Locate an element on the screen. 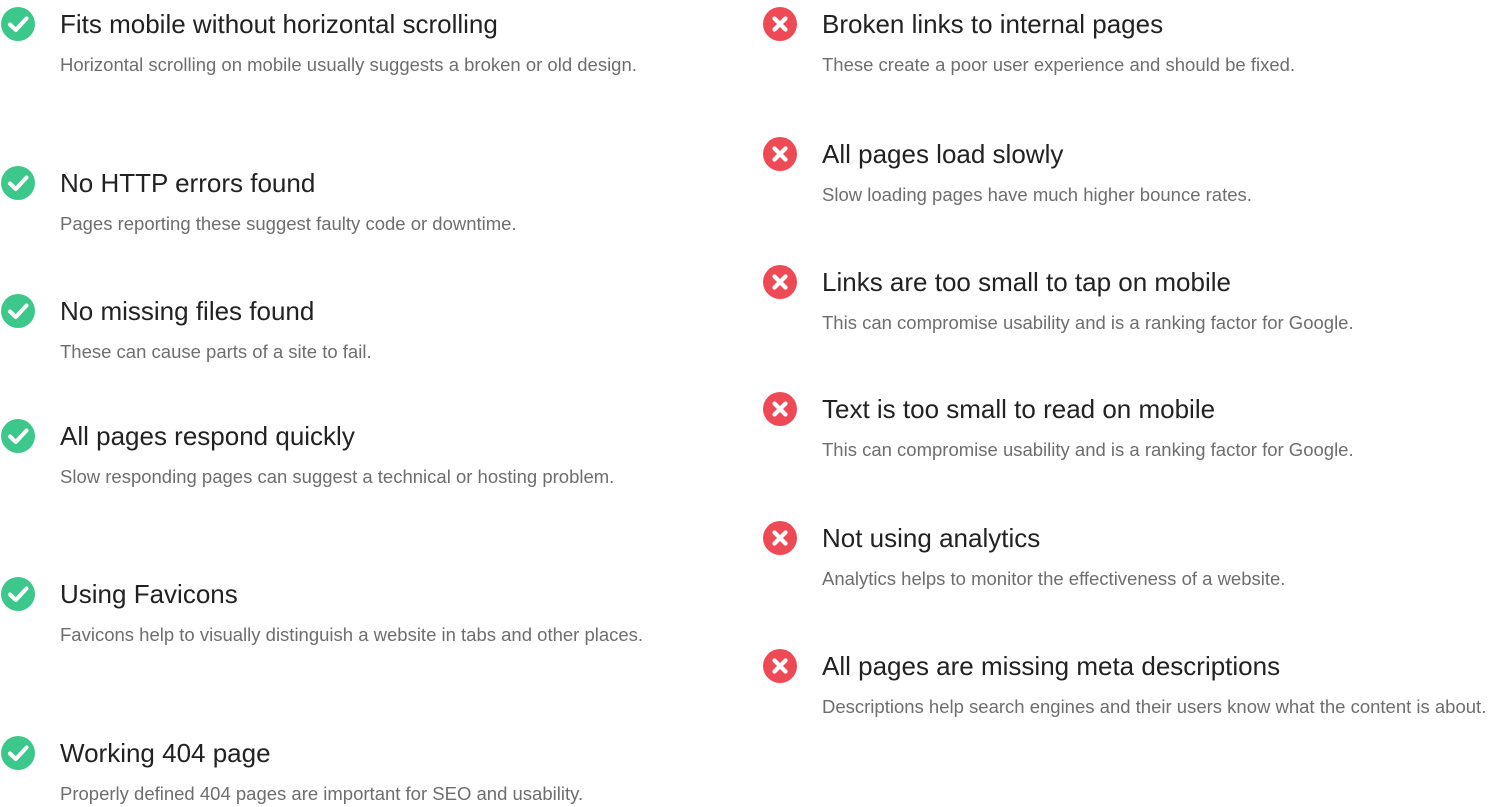  check-title: Fits mobile without horizontal scrolling is located at coordinates (279, 24).